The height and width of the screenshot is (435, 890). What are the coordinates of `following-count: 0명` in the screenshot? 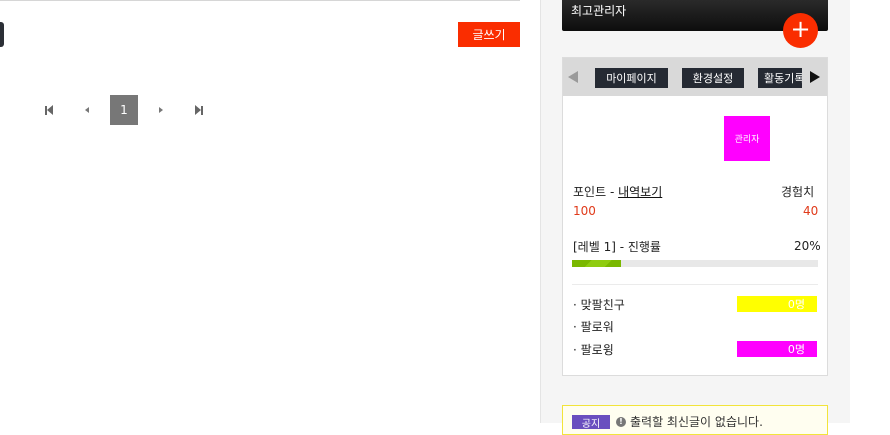 It's located at (777, 349).